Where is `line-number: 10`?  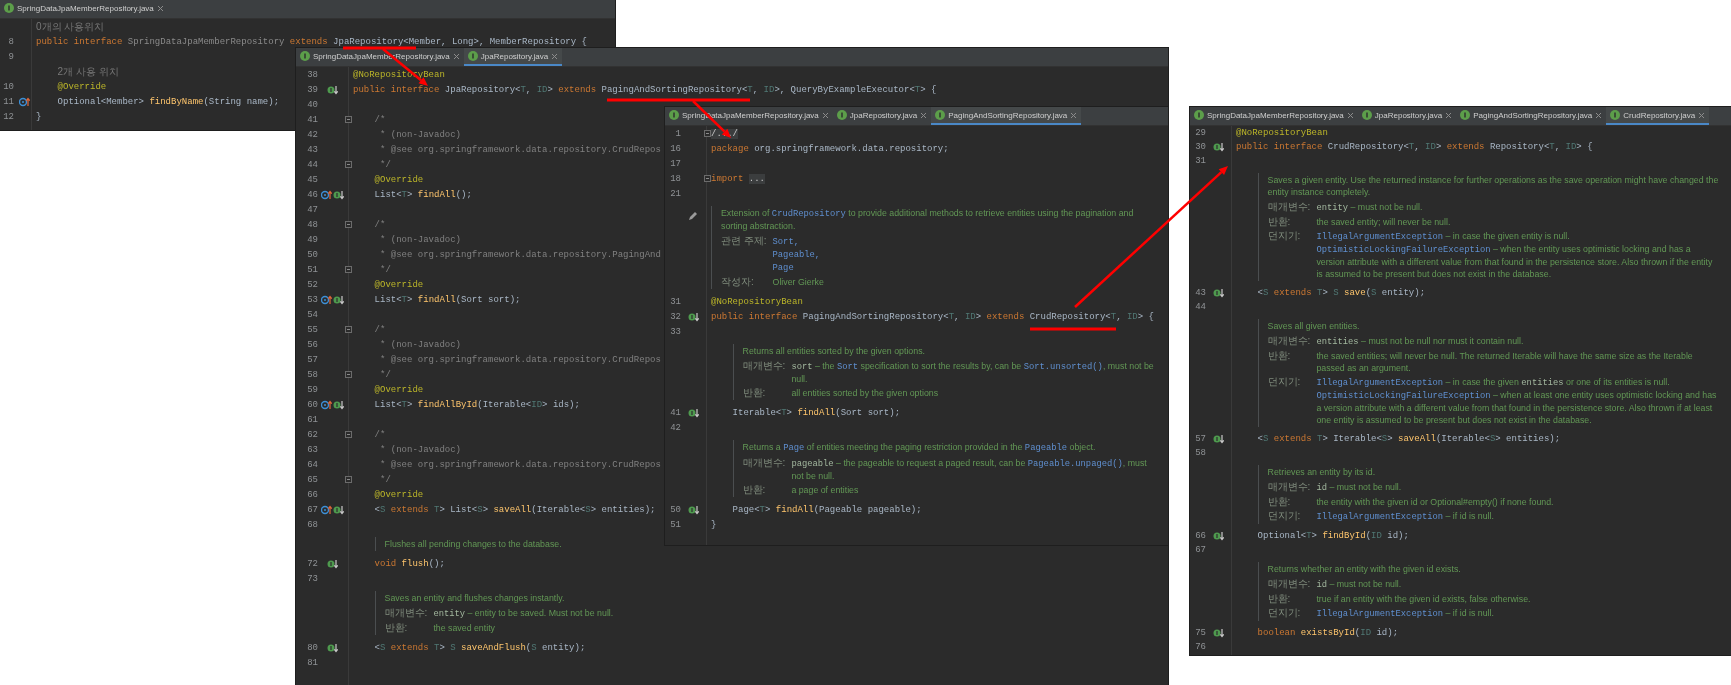
line-number: 10 is located at coordinates (8, 86).